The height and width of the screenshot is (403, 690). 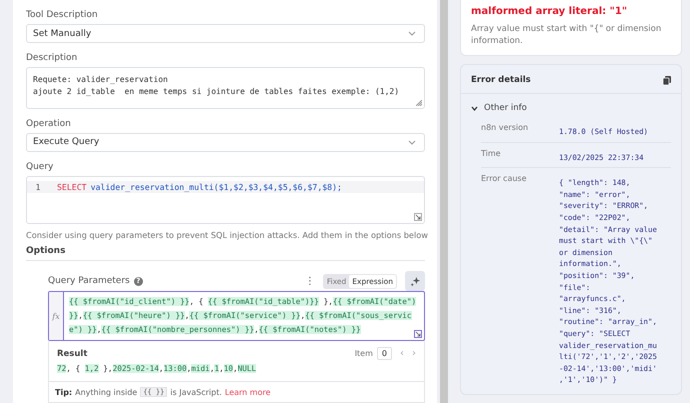 What do you see at coordinates (225, 34) in the screenshot?
I see `tool-description-select: Set Manually` at bounding box center [225, 34].